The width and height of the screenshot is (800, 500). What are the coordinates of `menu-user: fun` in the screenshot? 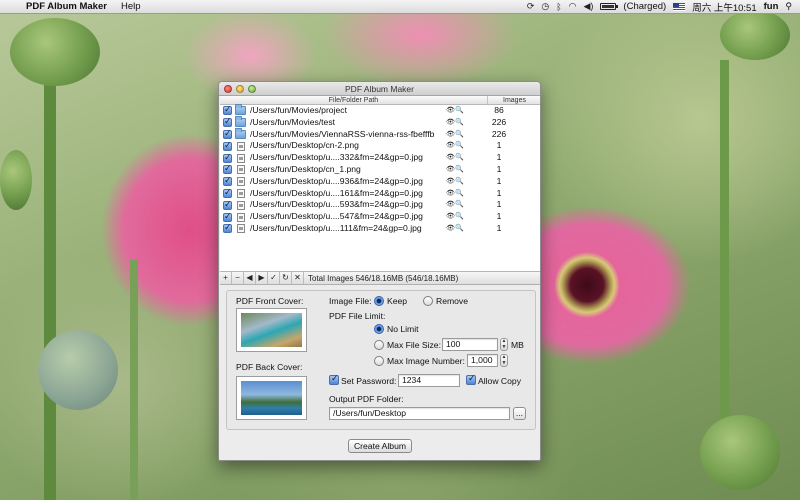 It's located at (771, 6).